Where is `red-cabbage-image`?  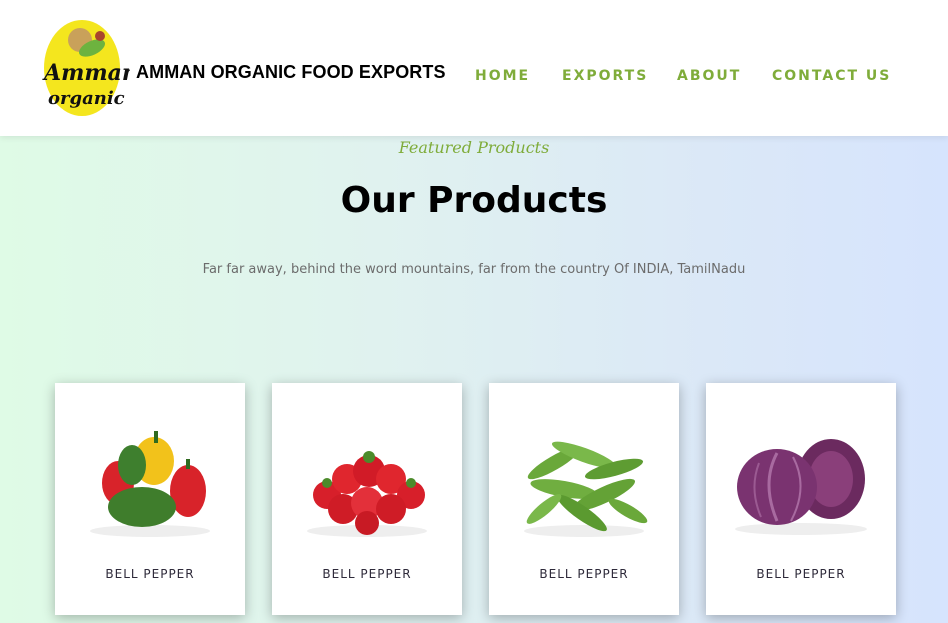 red-cabbage-image is located at coordinates (801, 487).